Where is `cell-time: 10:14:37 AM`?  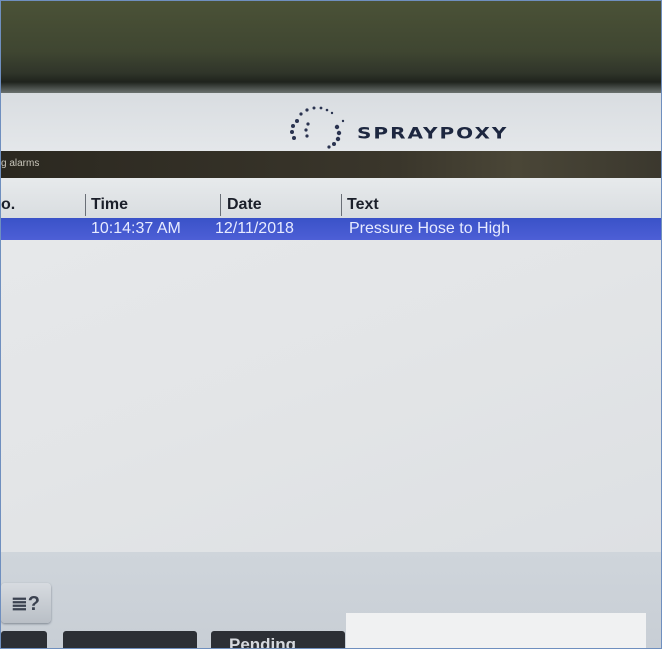
cell-time: 10:14:37 AM is located at coordinates (136, 228).